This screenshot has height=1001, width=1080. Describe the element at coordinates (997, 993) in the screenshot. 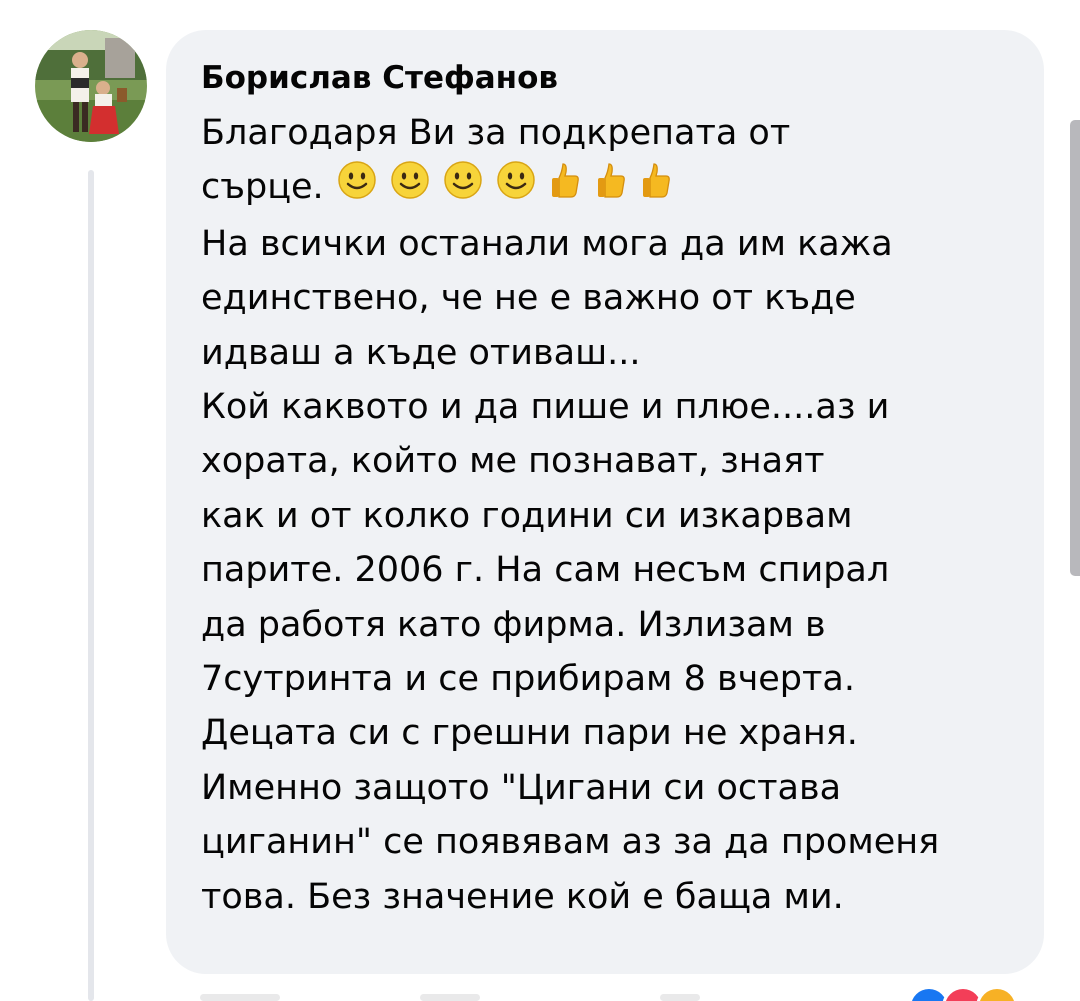

I see `haha-reaction-icon` at that location.